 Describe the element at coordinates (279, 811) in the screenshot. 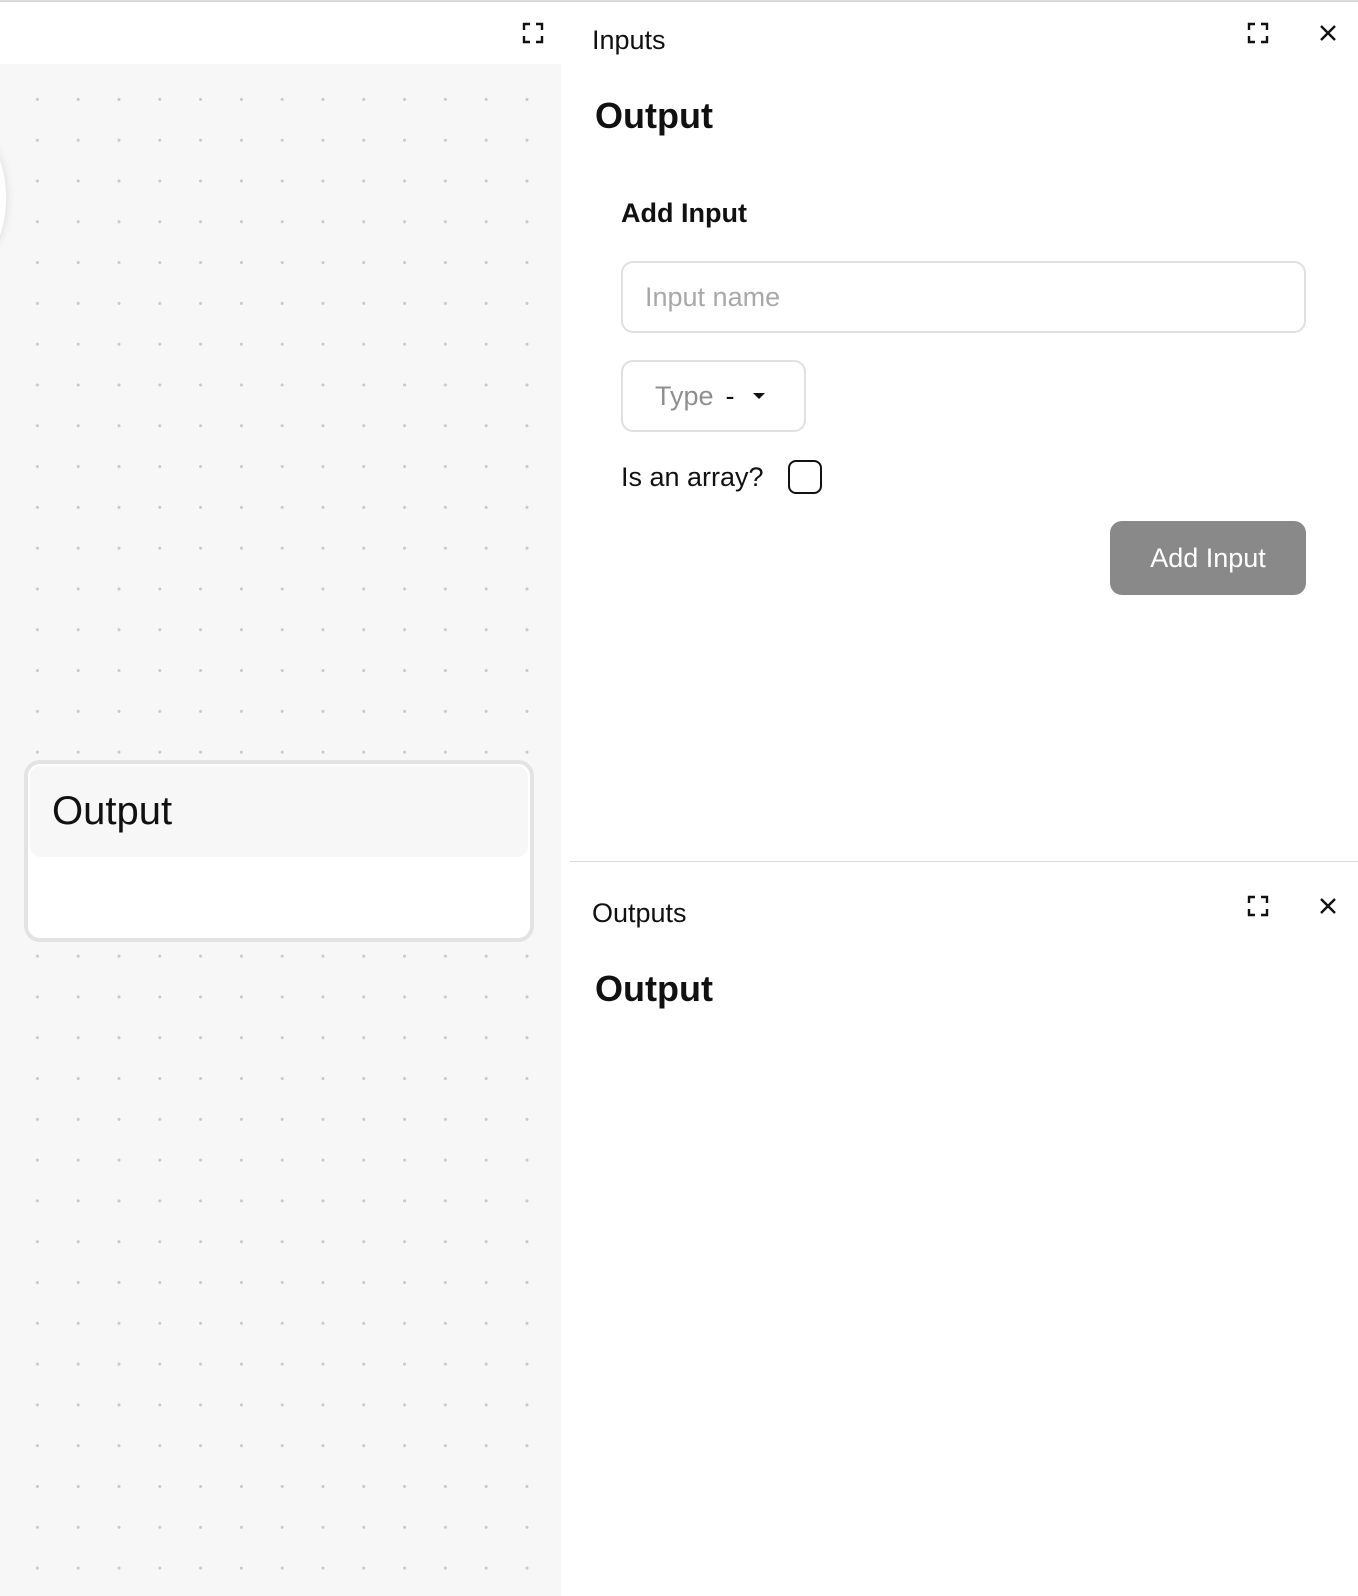

I see `output-node-title: Output` at that location.